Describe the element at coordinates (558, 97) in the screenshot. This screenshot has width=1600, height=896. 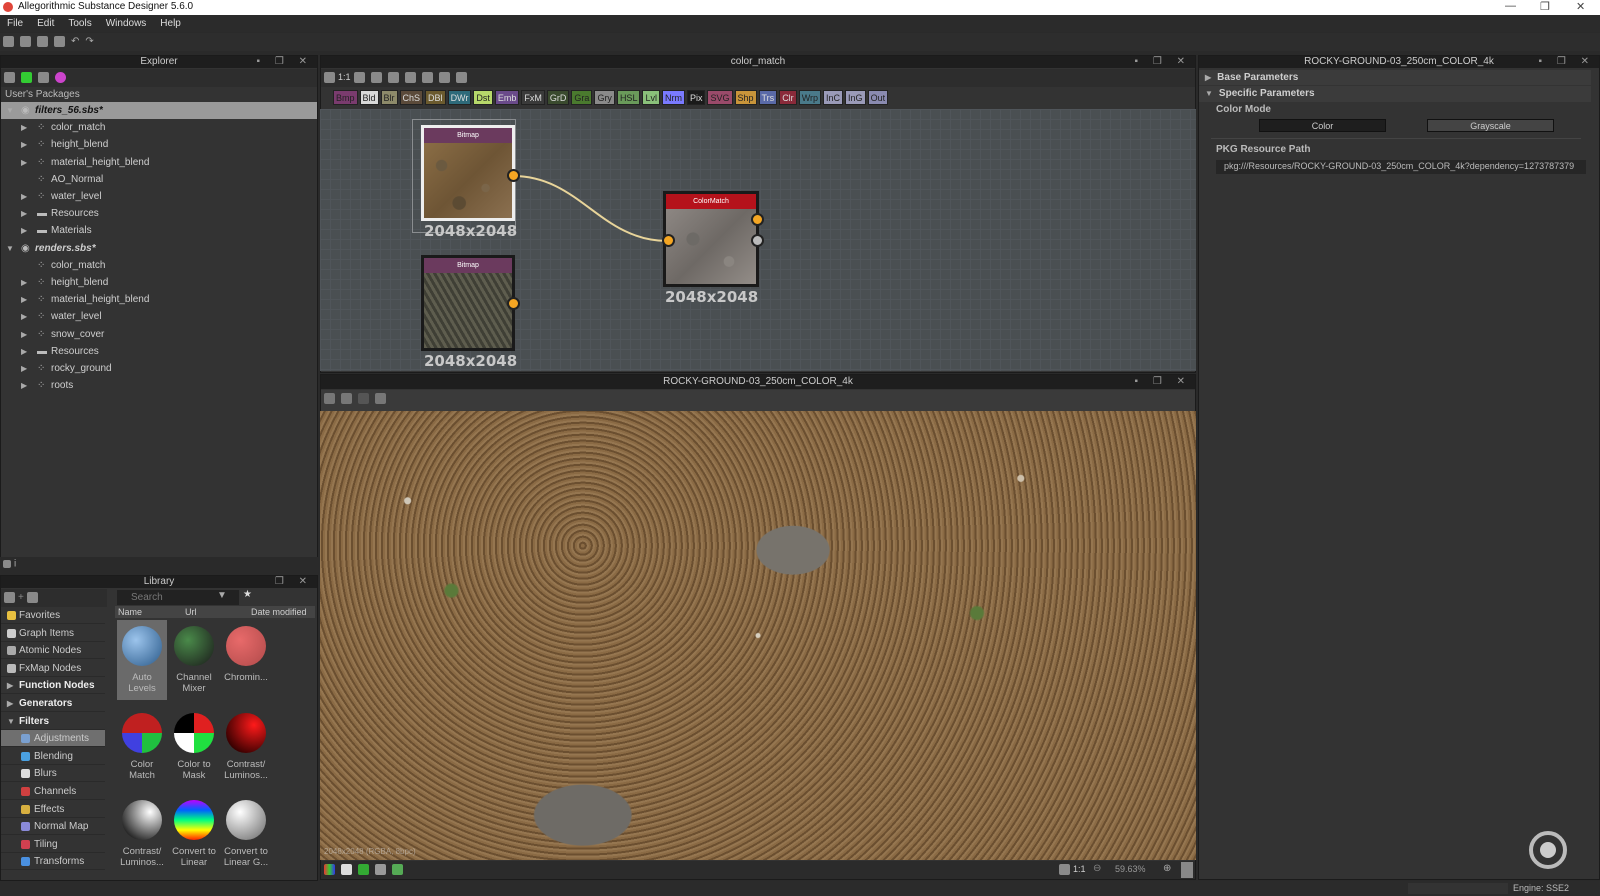
I see `palette-node-grd: GrD` at that location.